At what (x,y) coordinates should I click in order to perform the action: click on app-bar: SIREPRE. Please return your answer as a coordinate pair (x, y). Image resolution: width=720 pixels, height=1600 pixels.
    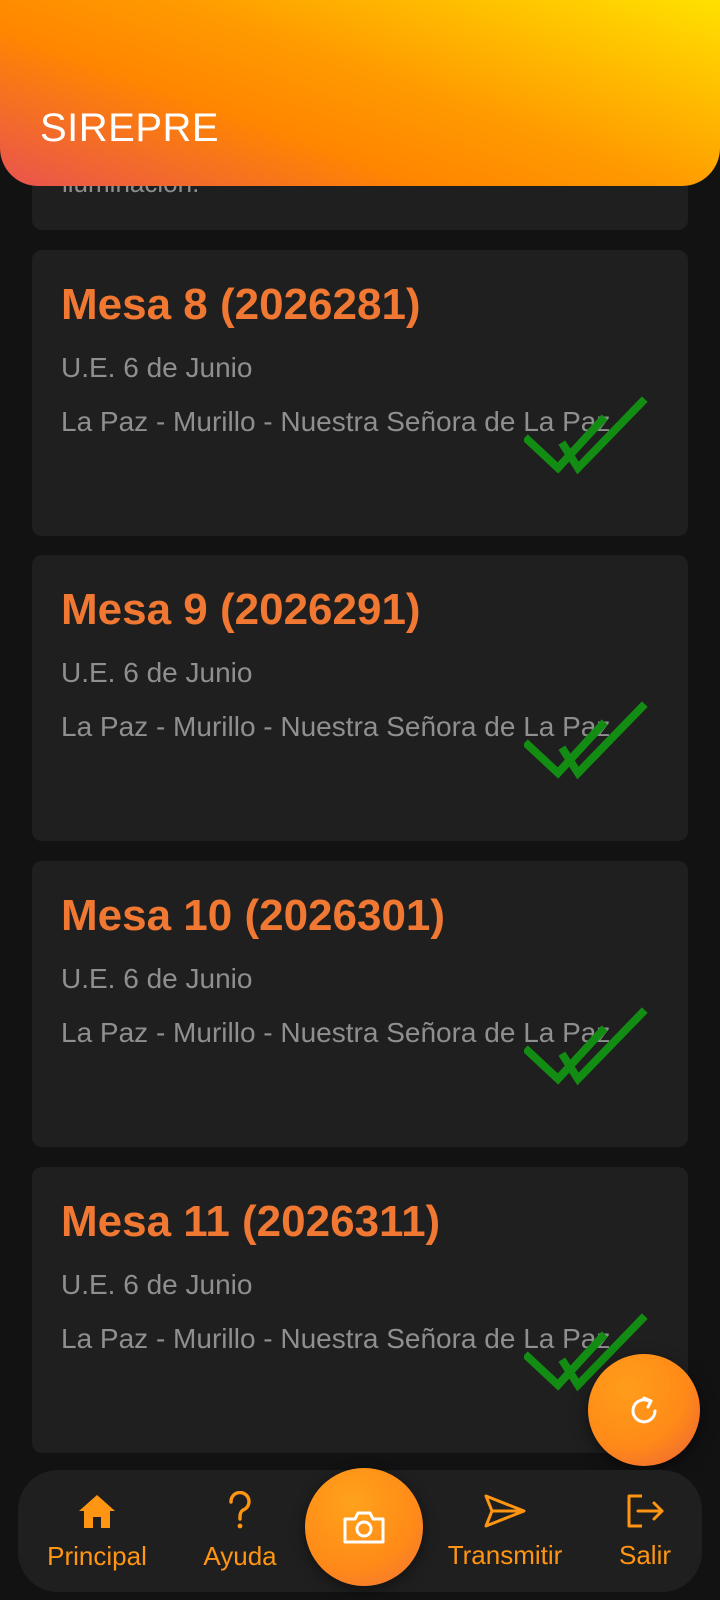
    Looking at the image, I should click on (360, 93).